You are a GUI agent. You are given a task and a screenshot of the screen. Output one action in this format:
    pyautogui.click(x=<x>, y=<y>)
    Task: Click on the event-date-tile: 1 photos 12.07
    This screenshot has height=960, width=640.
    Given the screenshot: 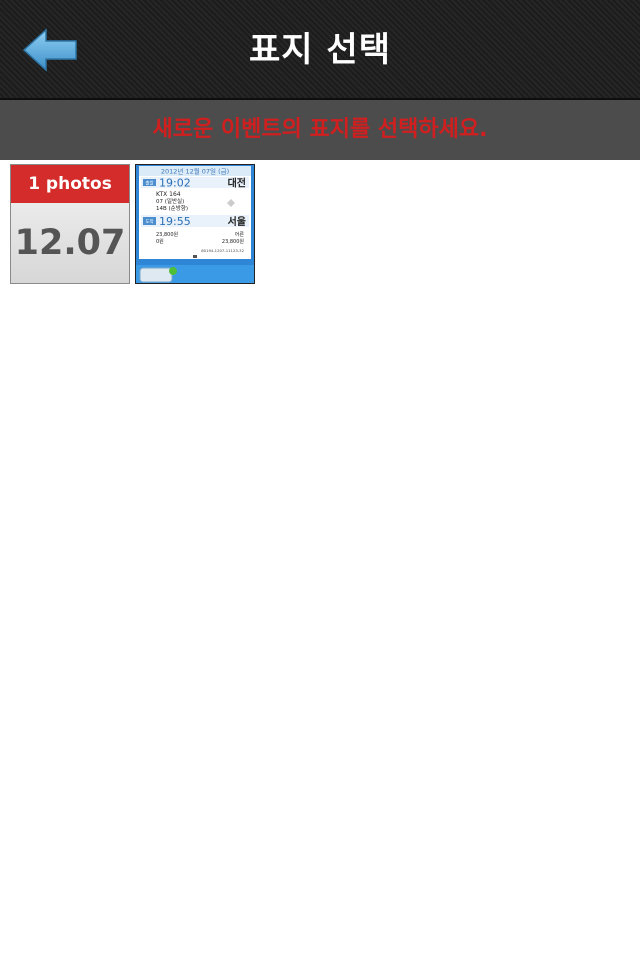 What is the action you would take?
    pyautogui.click(x=70, y=224)
    